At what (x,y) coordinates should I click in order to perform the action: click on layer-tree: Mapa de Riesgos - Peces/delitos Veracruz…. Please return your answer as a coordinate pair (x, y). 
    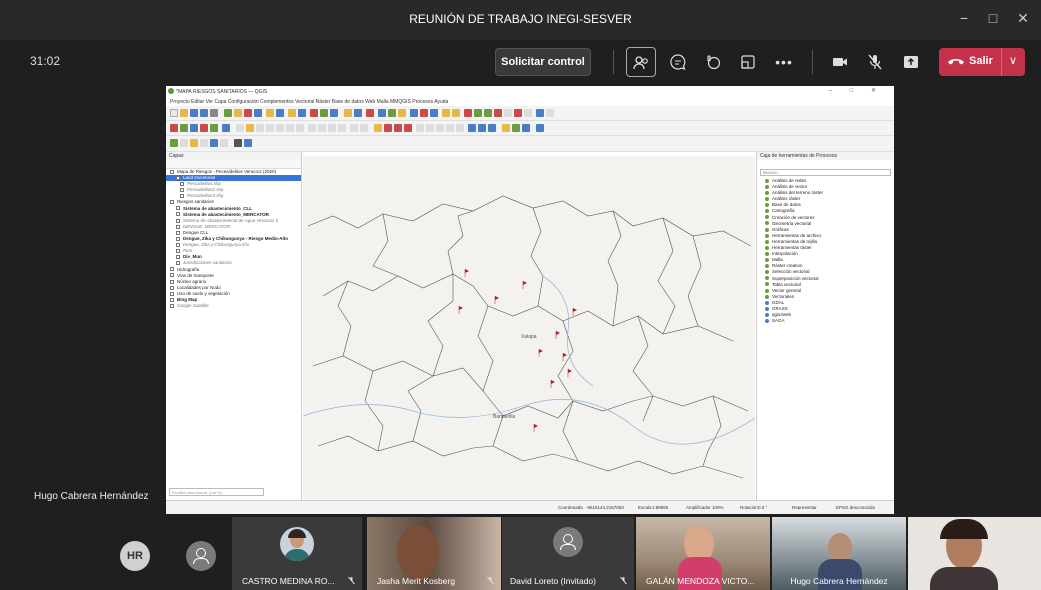
    Looking at the image, I should click on (233, 239).